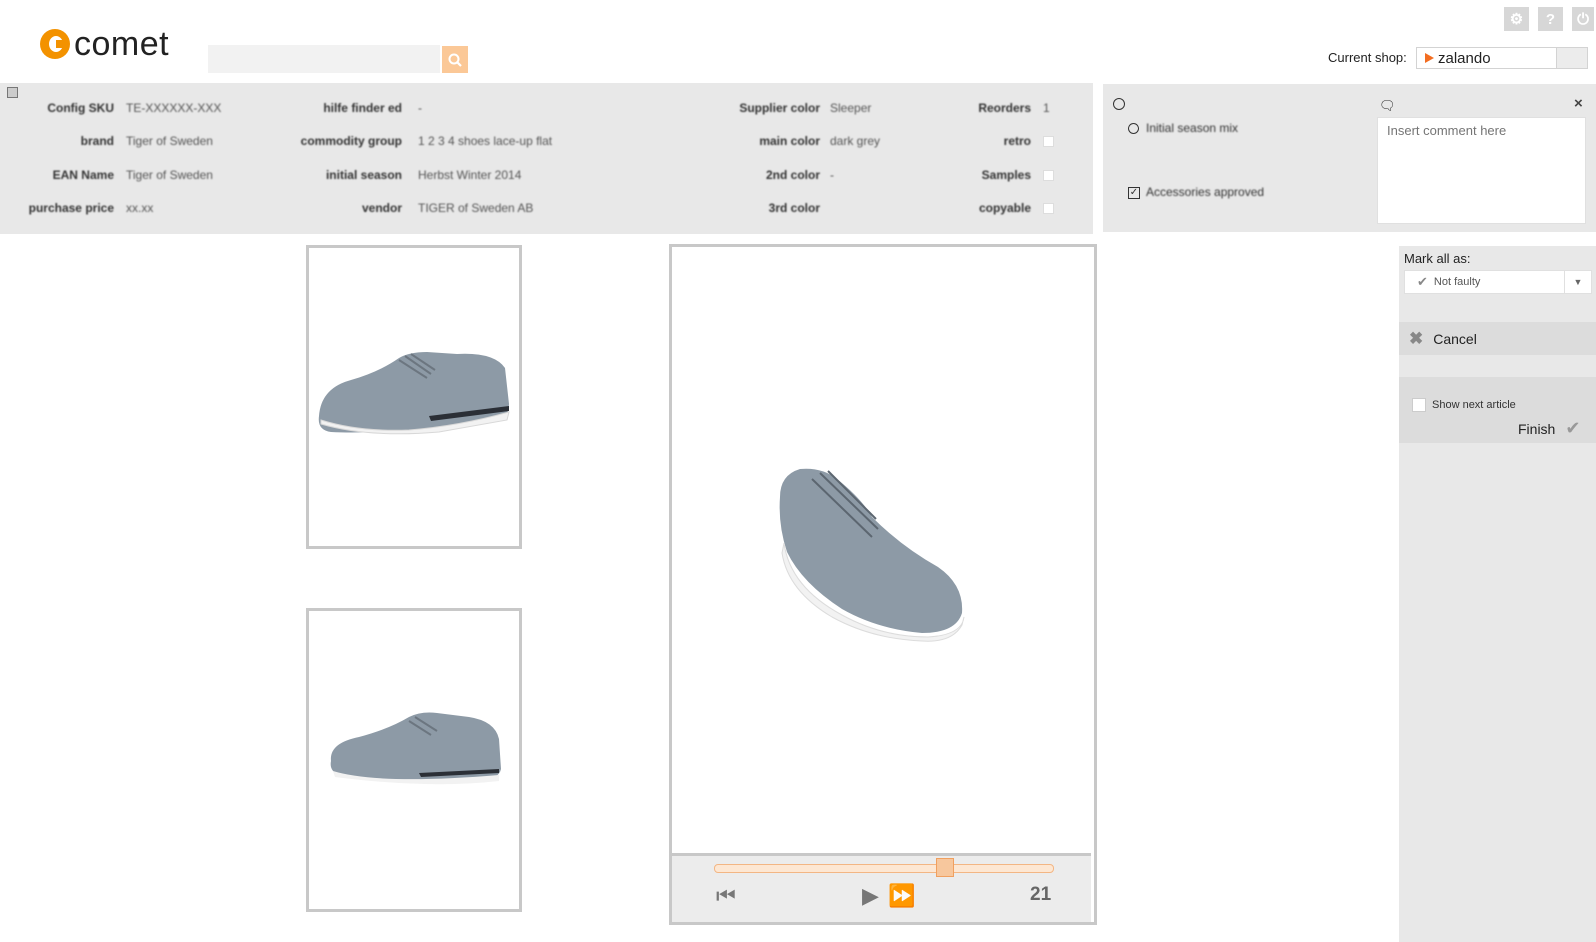  Describe the element at coordinates (1006, 175) in the screenshot. I see `info-label: Samples` at that location.